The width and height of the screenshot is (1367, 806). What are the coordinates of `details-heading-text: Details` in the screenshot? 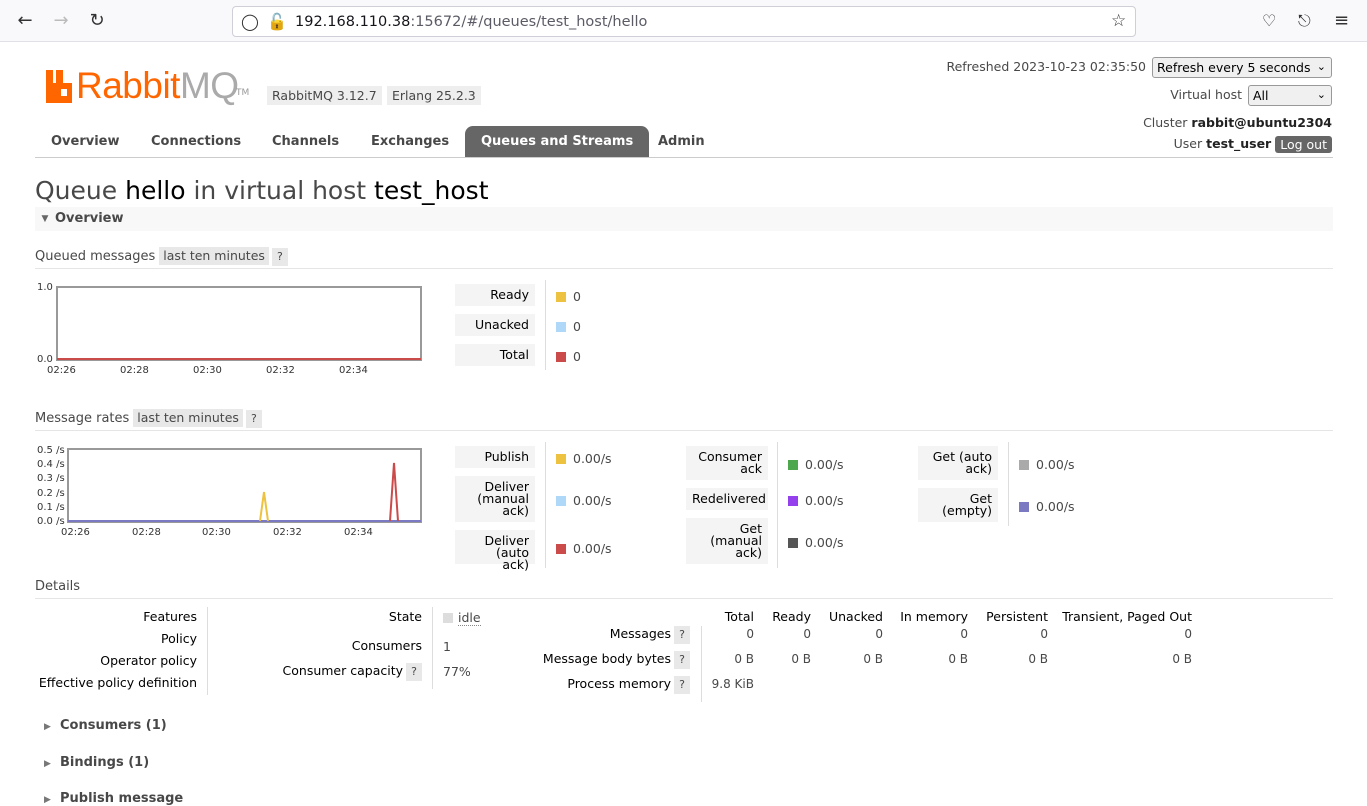 It's located at (58, 586).